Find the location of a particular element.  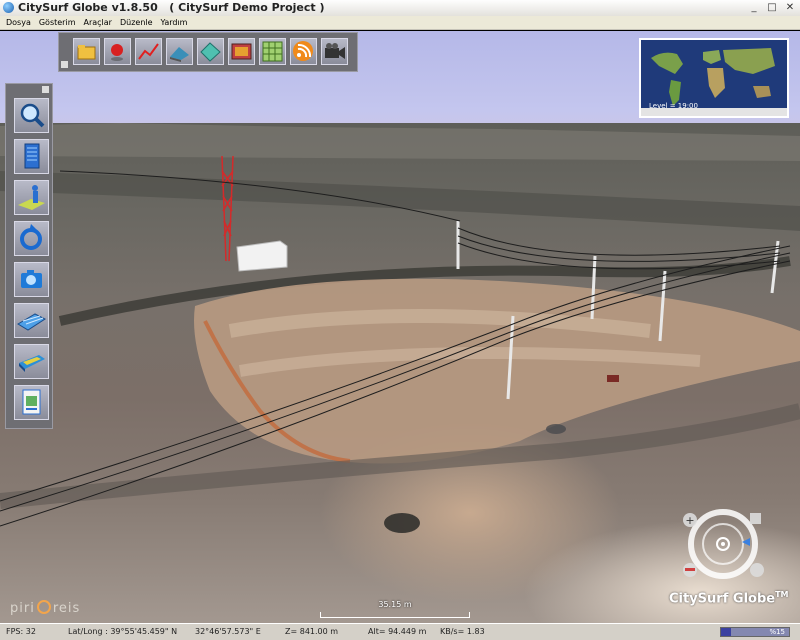

maximize-button: □ is located at coordinates (772, 7).